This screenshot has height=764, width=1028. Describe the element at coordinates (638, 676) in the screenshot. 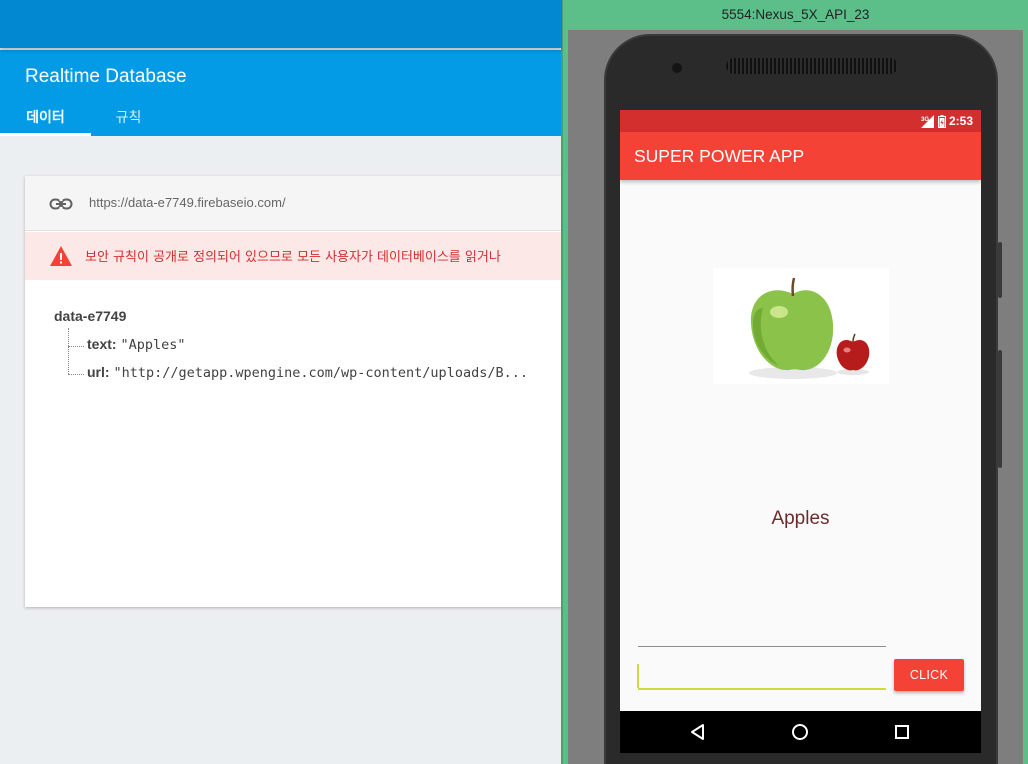

I see `text-cursor` at that location.